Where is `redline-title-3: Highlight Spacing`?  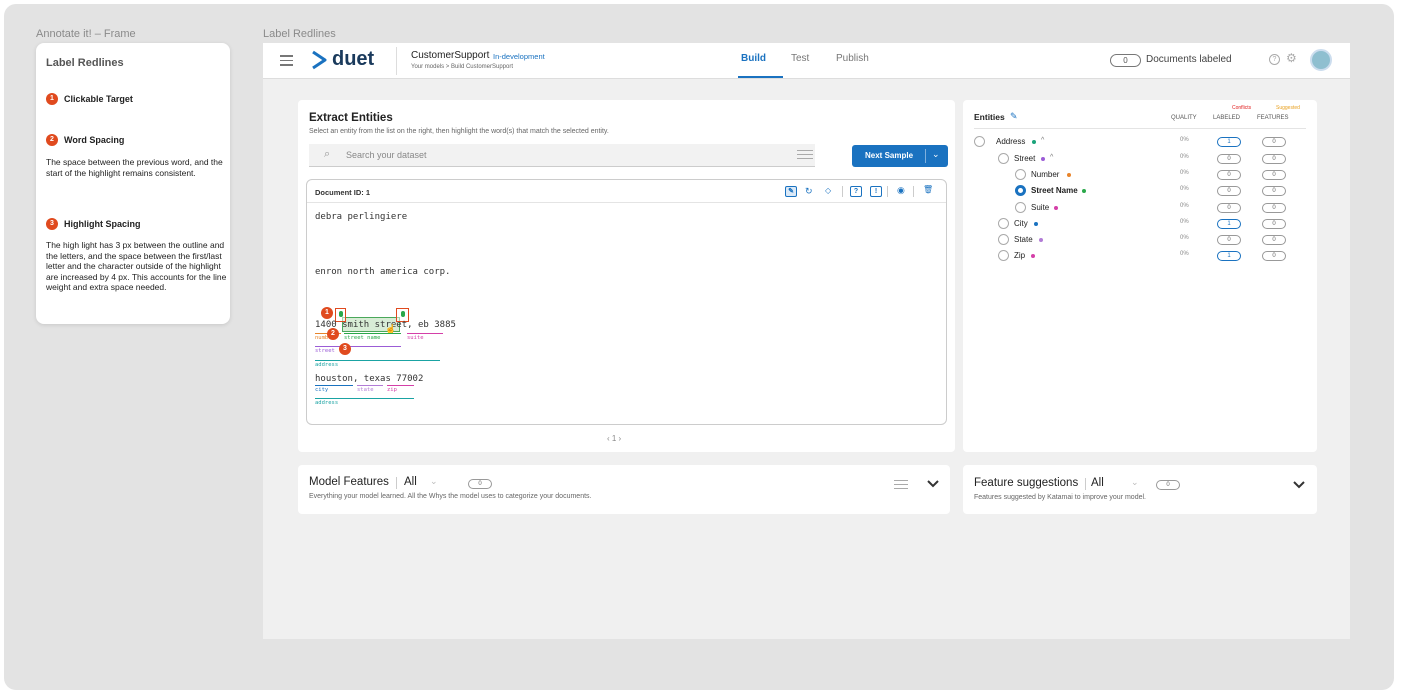 redline-title-3: Highlight Spacing is located at coordinates (102, 224).